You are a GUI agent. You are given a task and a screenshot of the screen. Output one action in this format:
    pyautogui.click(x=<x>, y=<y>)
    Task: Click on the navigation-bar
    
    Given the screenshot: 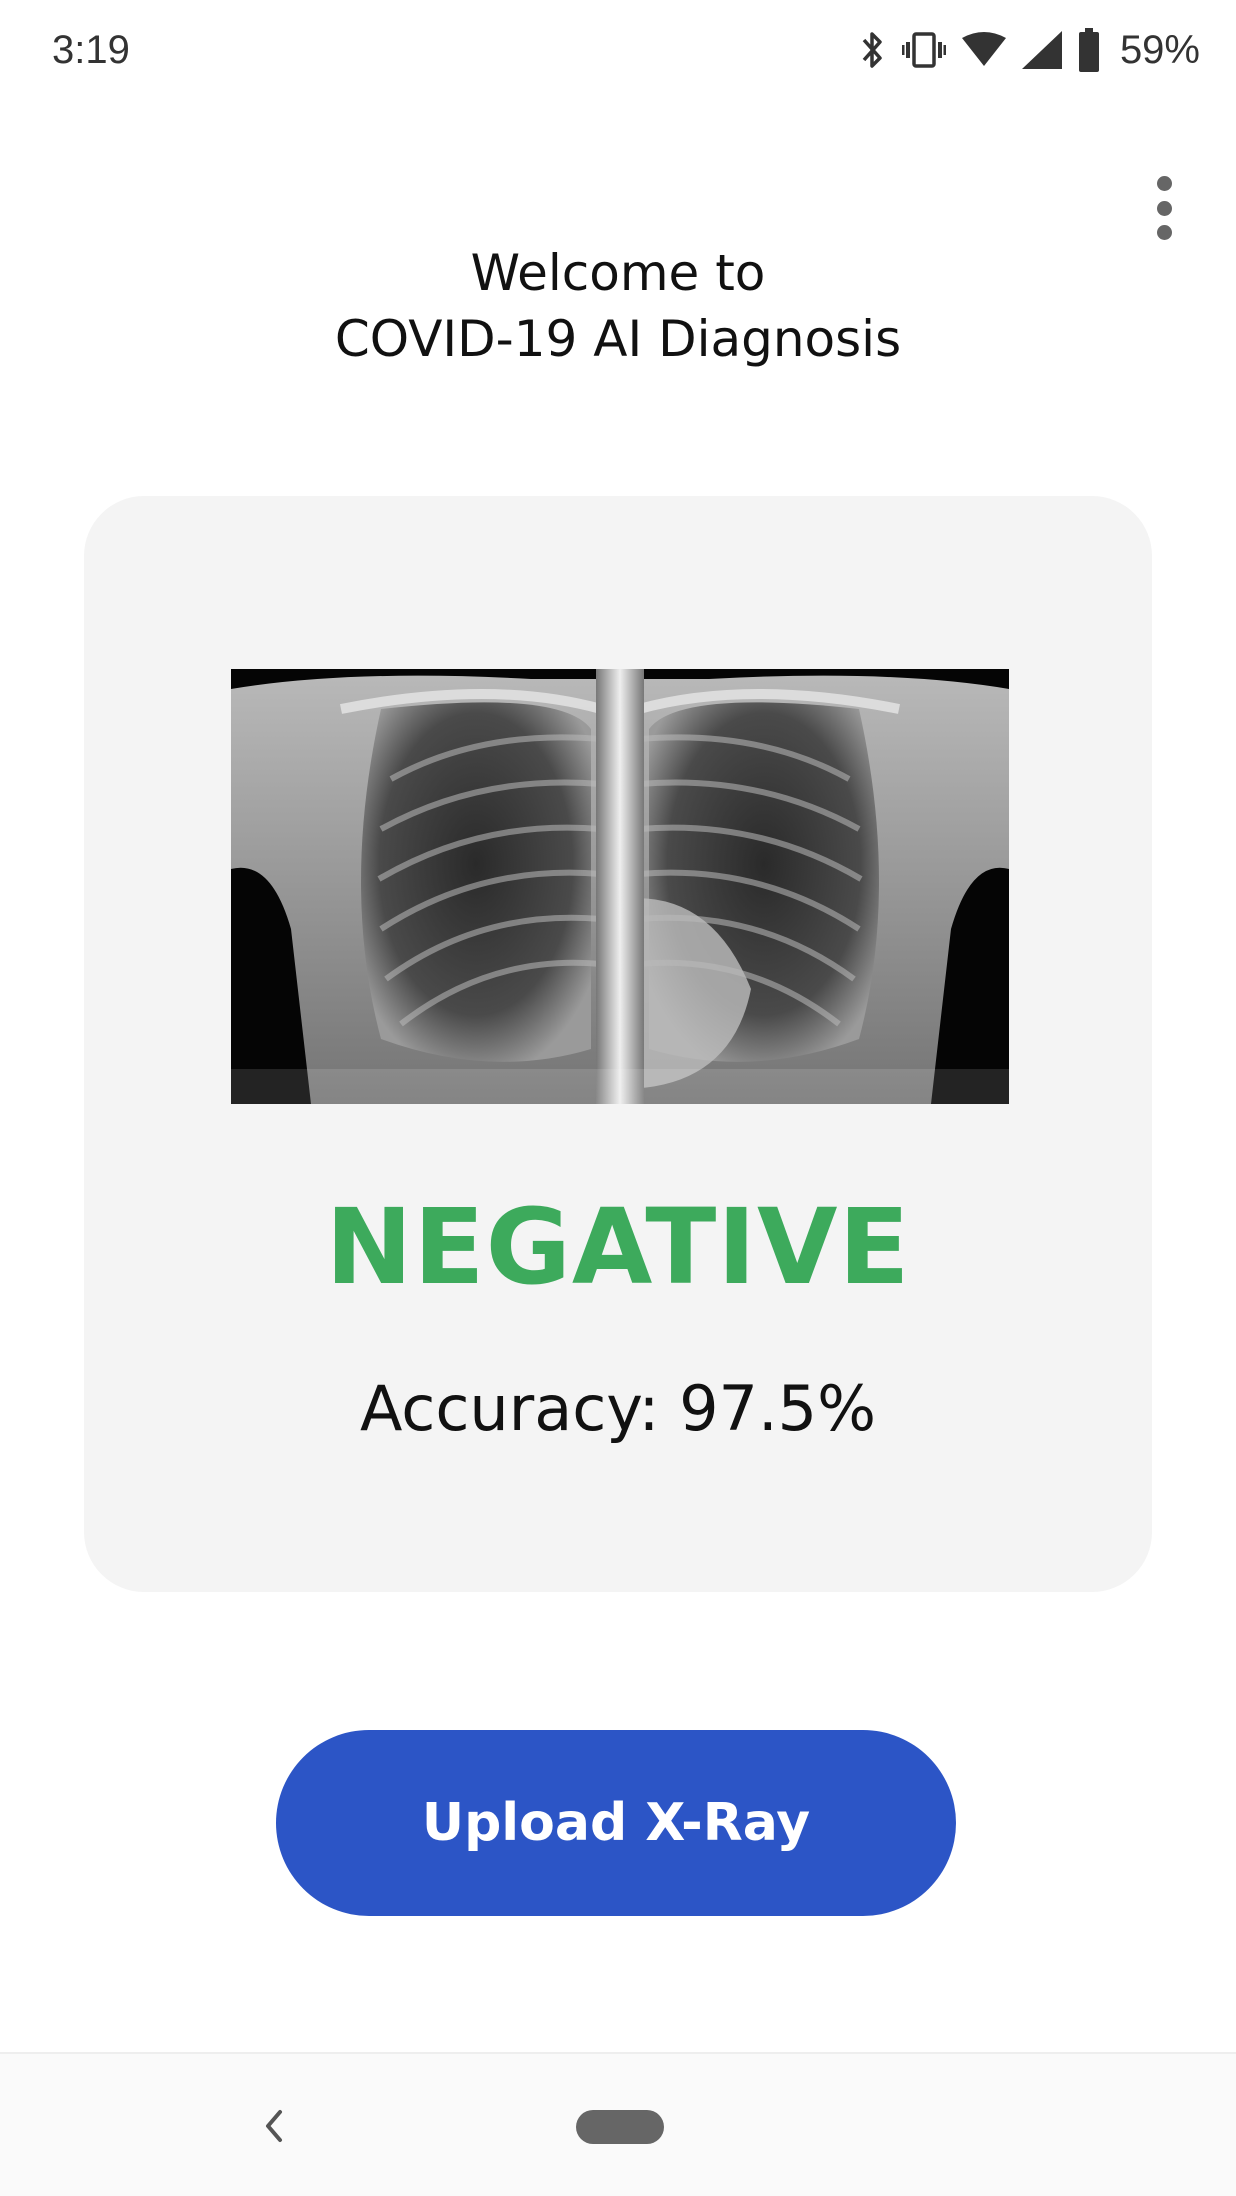 What is the action you would take?
    pyautogui.click(x=618, y=2124)
    